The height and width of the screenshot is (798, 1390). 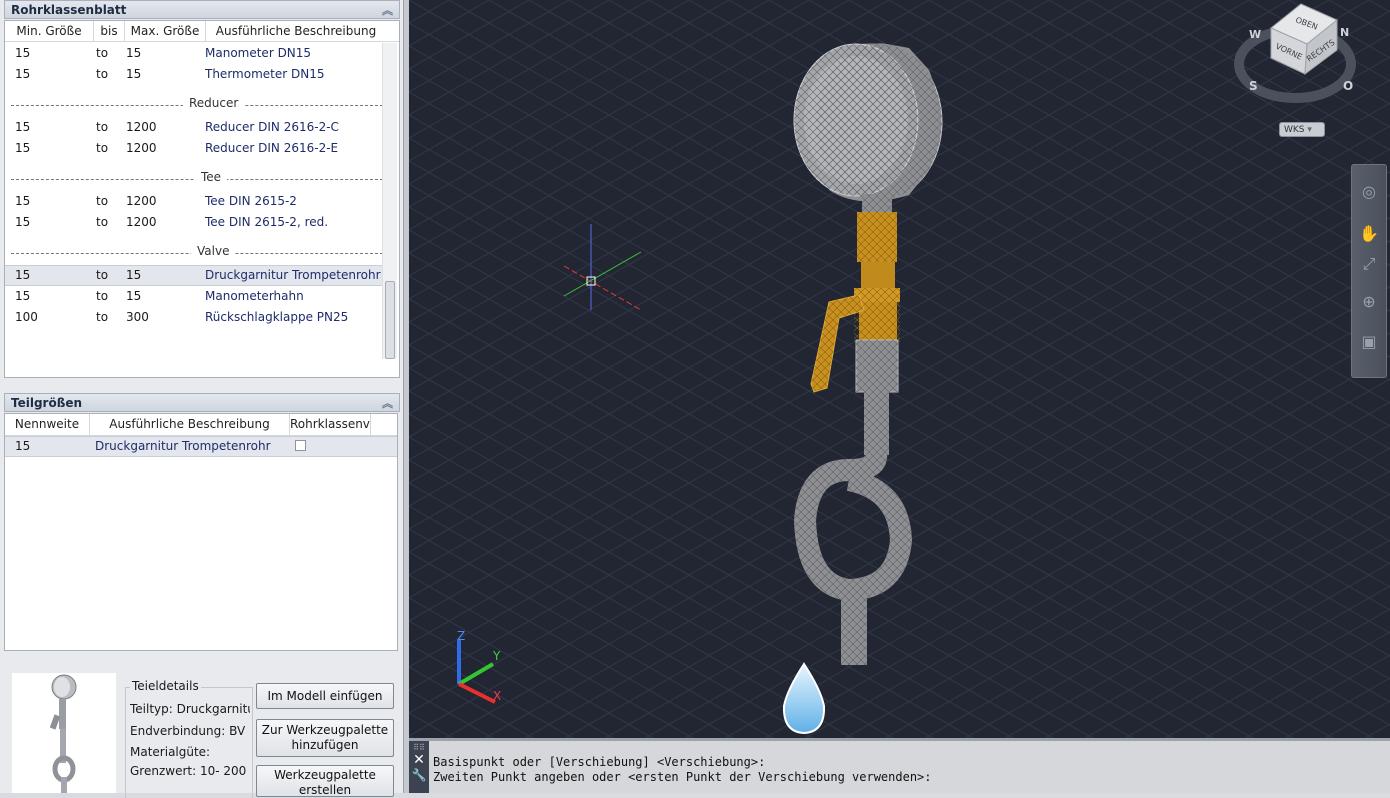 What do you see at coordinates (202, 402) in the screenshot?
I see `panel-header-teilgroessen: Teilgrößen ︽` at bounding box center [202, 402].